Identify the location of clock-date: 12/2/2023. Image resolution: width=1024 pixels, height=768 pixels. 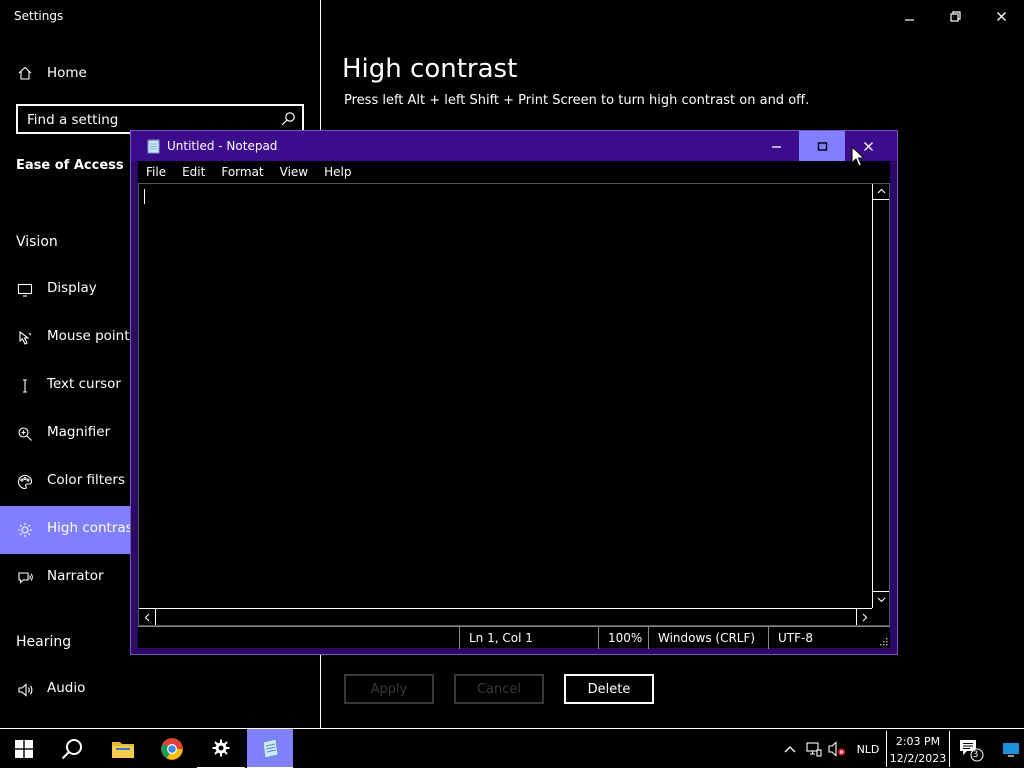
(918, 758).